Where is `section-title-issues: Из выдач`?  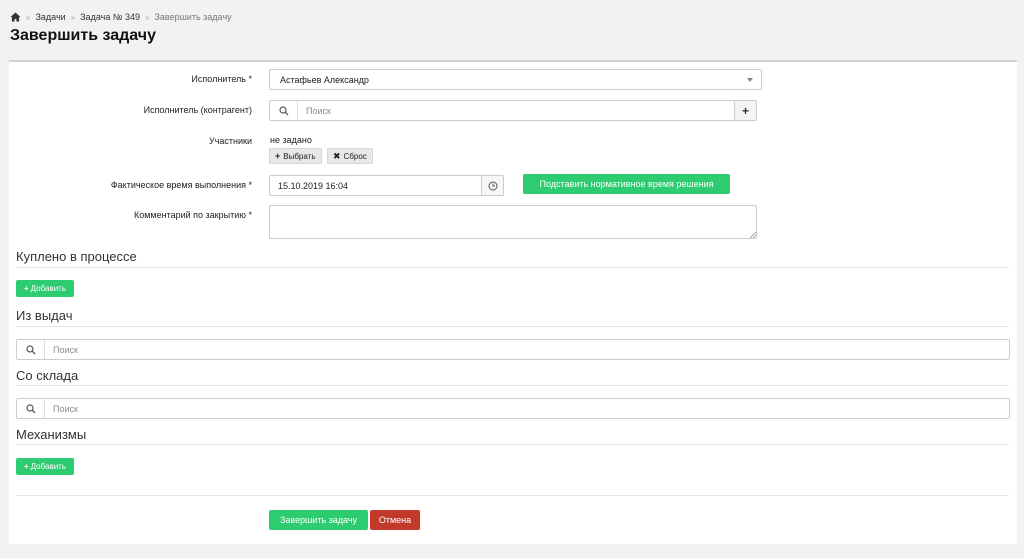
section-title-issues: Из выдач is located at coordinates (44, 315).